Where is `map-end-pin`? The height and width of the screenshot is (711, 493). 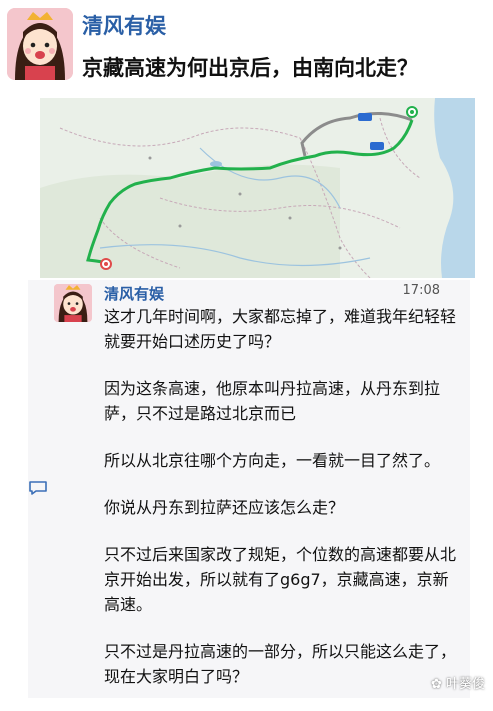
map-end-pin is located at coordinates (106, 264).